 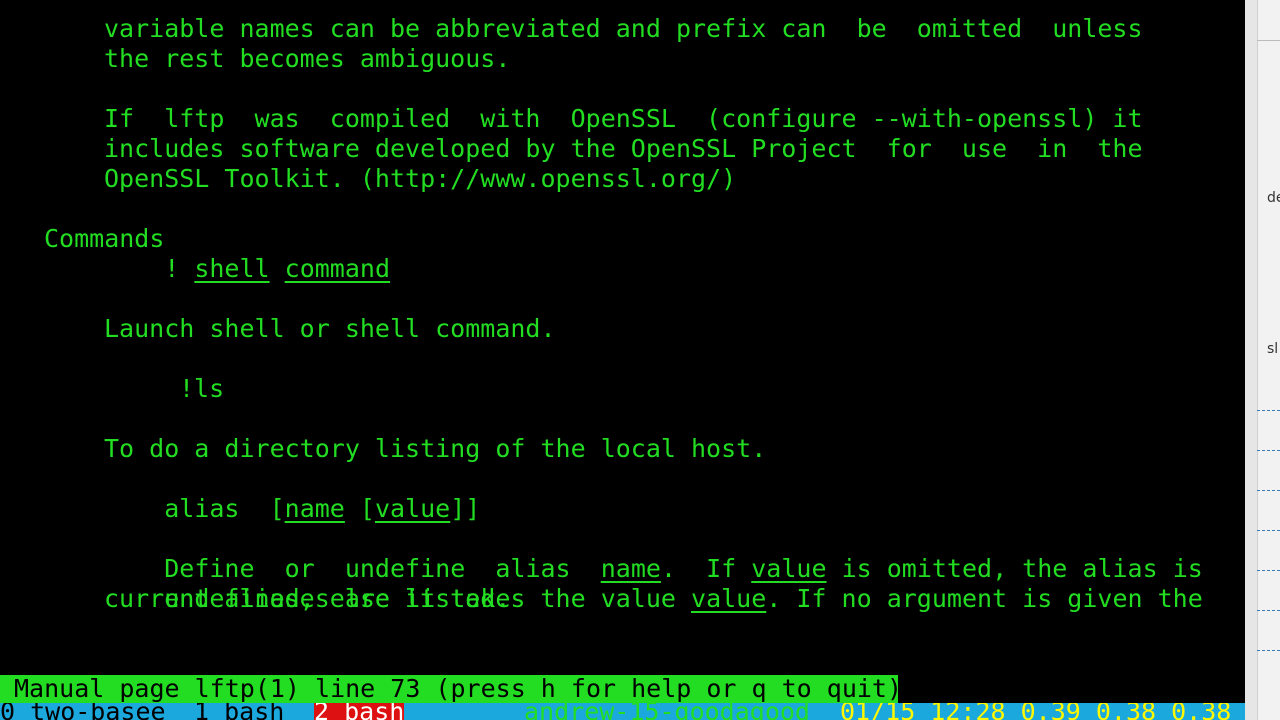 I want to click on command-arg: command, so click(x=337, y=268).